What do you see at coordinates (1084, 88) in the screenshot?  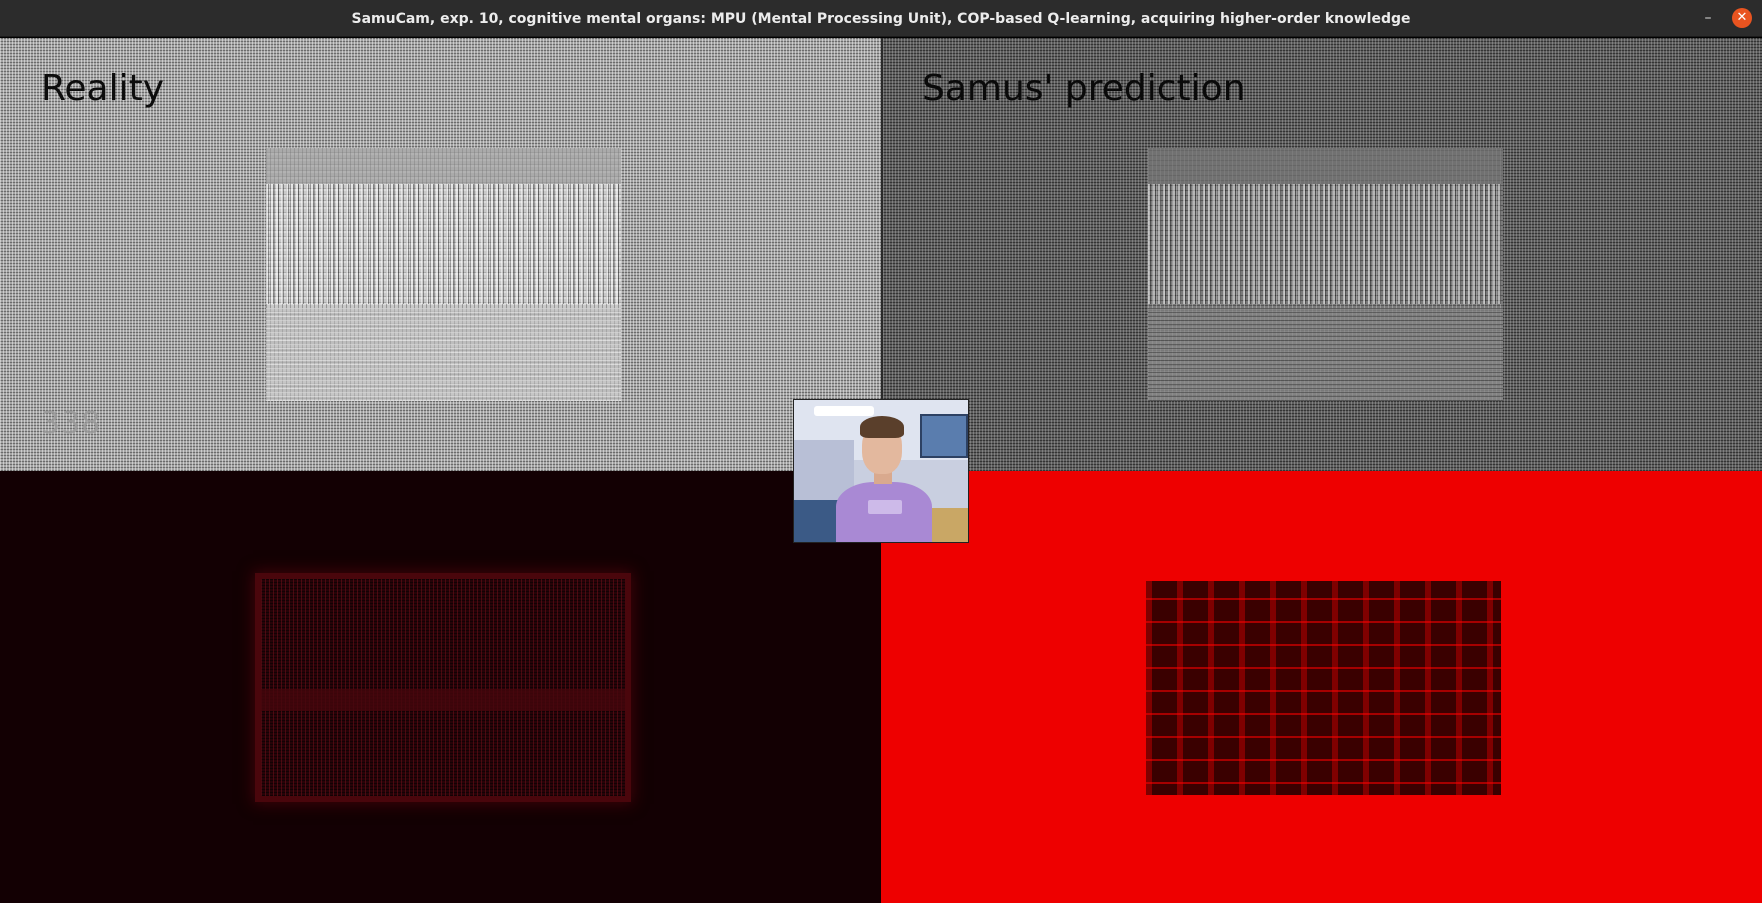 I see `prediction-label: Samus' prediction` at bounding box center [1084, 88].